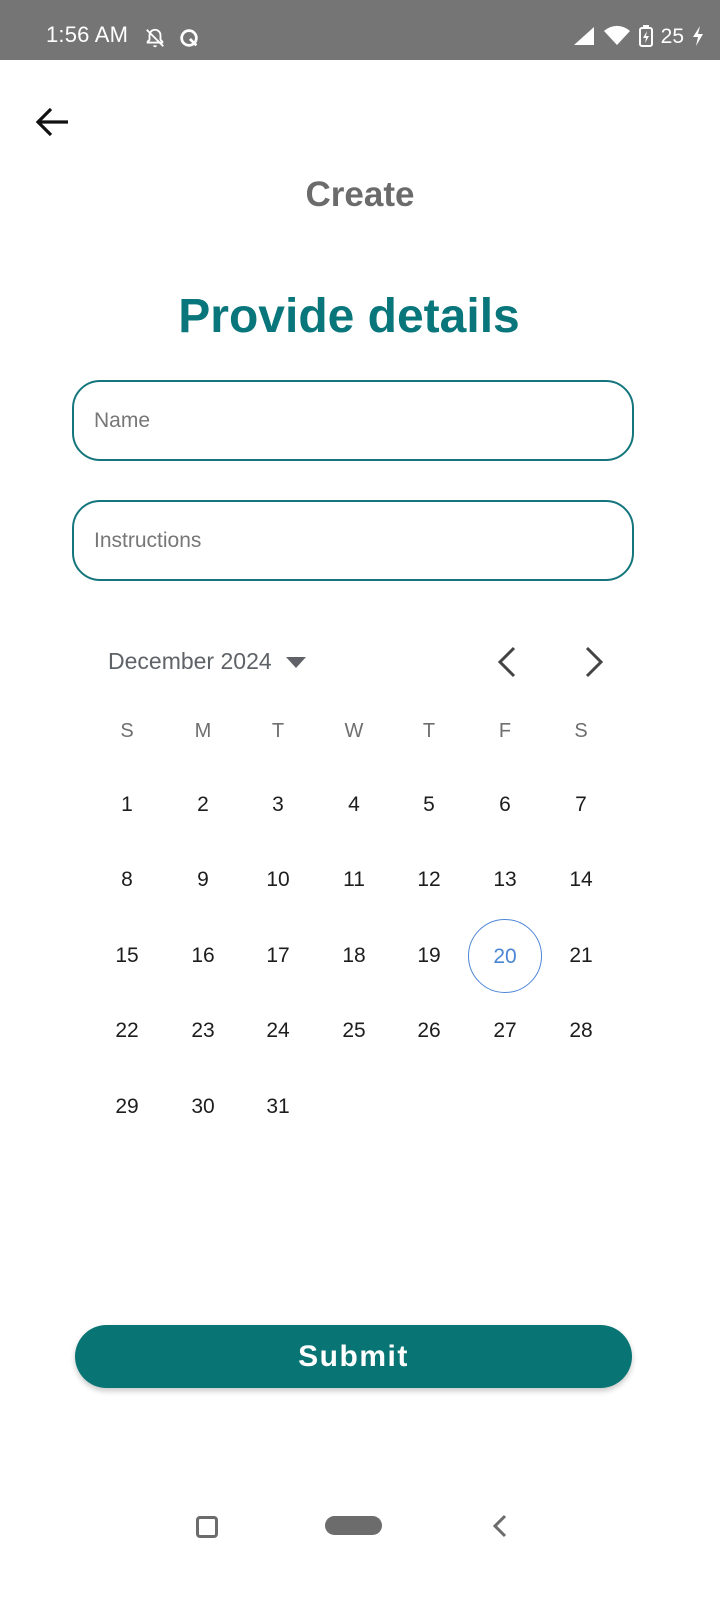  Describe the element at coordinates (429, 956) in the screenshot. I see `calendar-day: 19` at that location.